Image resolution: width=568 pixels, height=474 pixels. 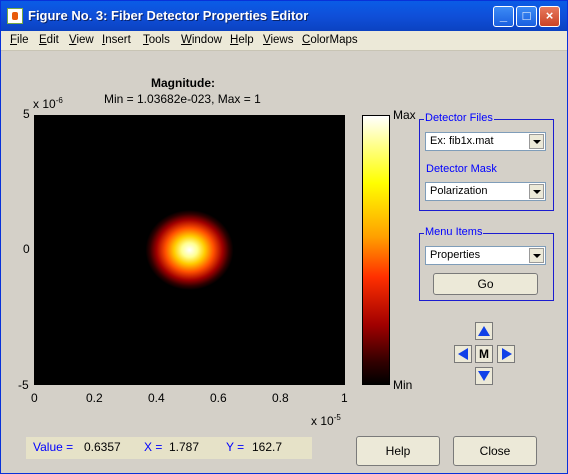 What do you see at coordinates (23, 385) in the screenshot?
I see `y-tick-label: -5` at bounding box center [23, 385].